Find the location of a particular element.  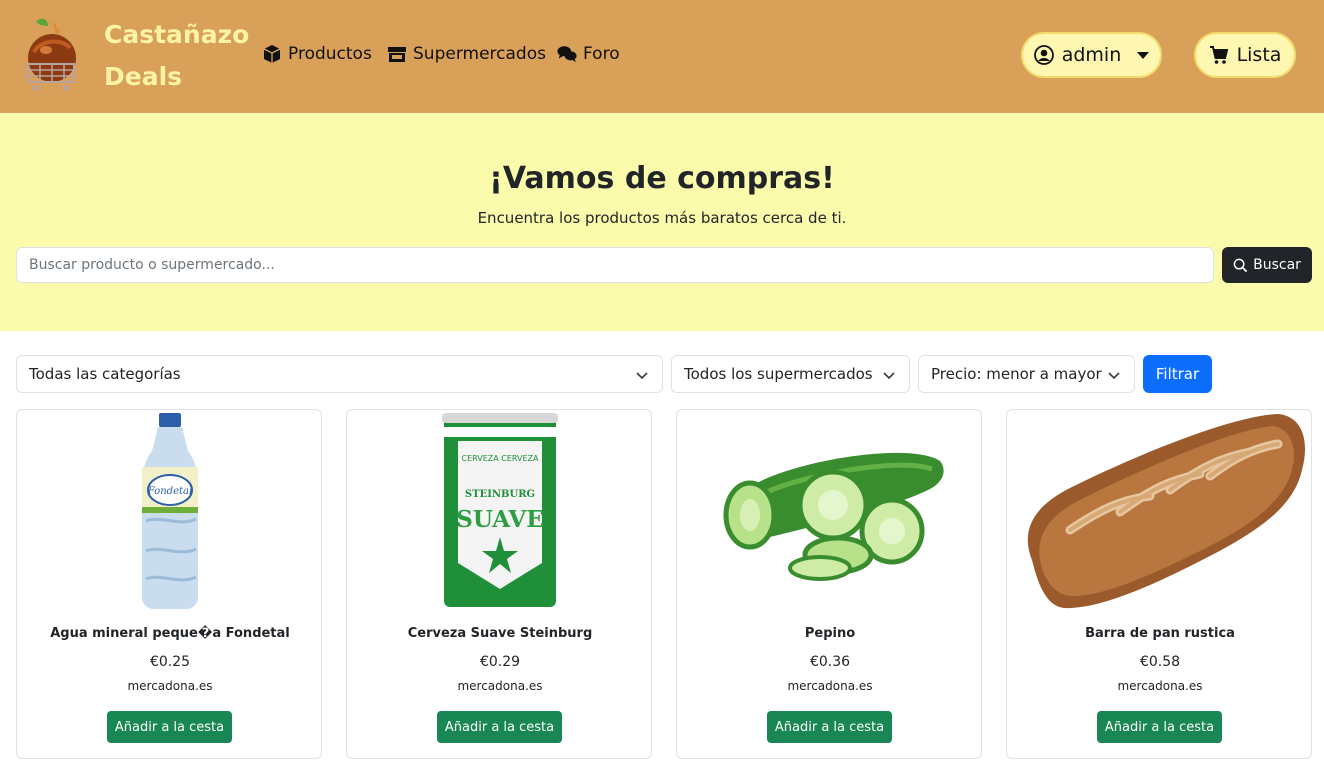

nav-foro: Foro is located at coordinates (588, 54).